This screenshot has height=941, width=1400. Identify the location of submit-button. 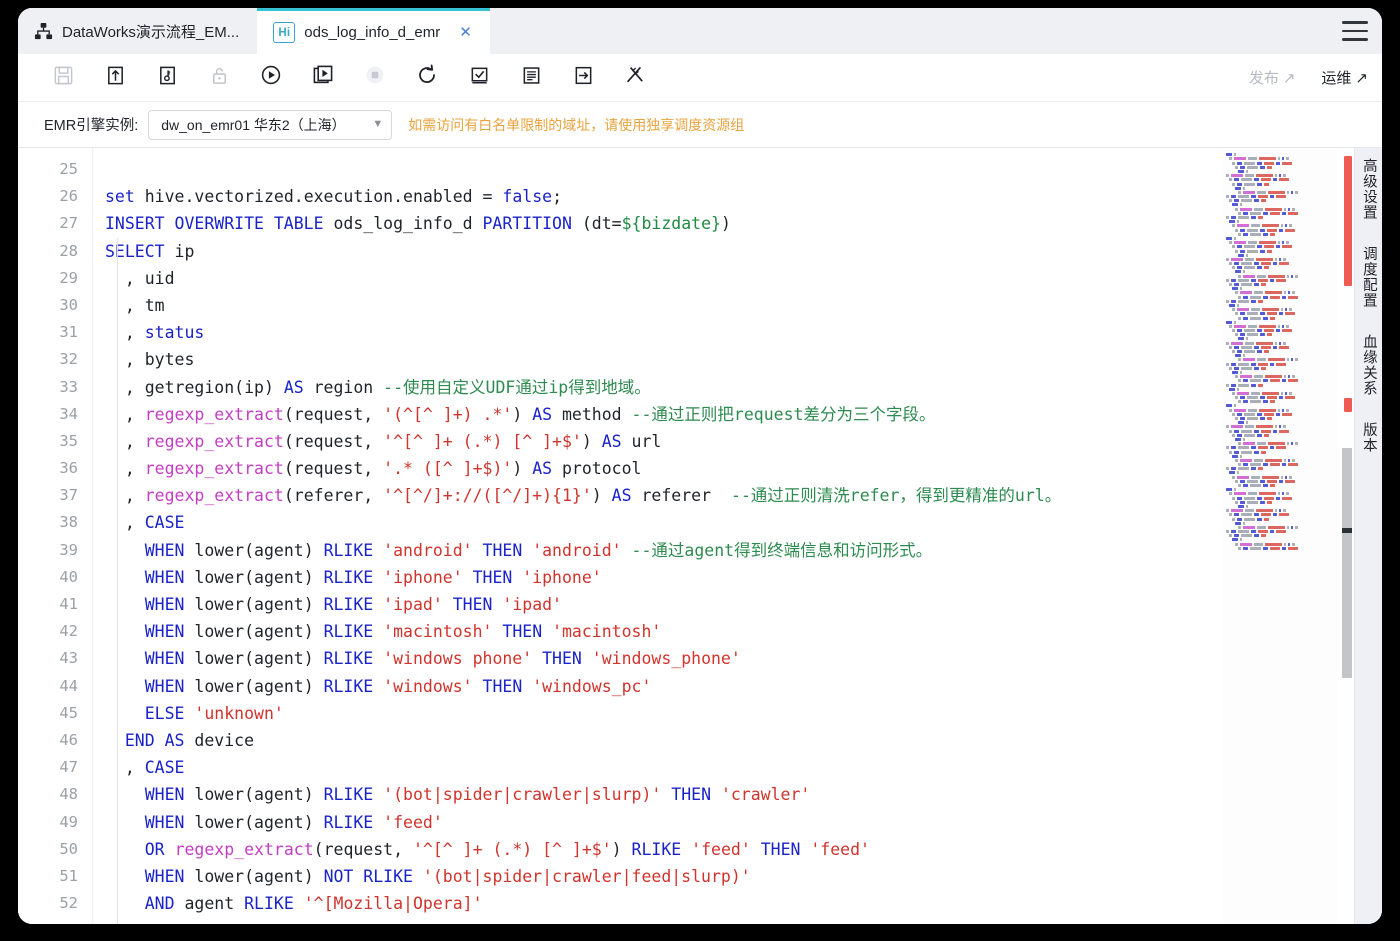
(115, 78).